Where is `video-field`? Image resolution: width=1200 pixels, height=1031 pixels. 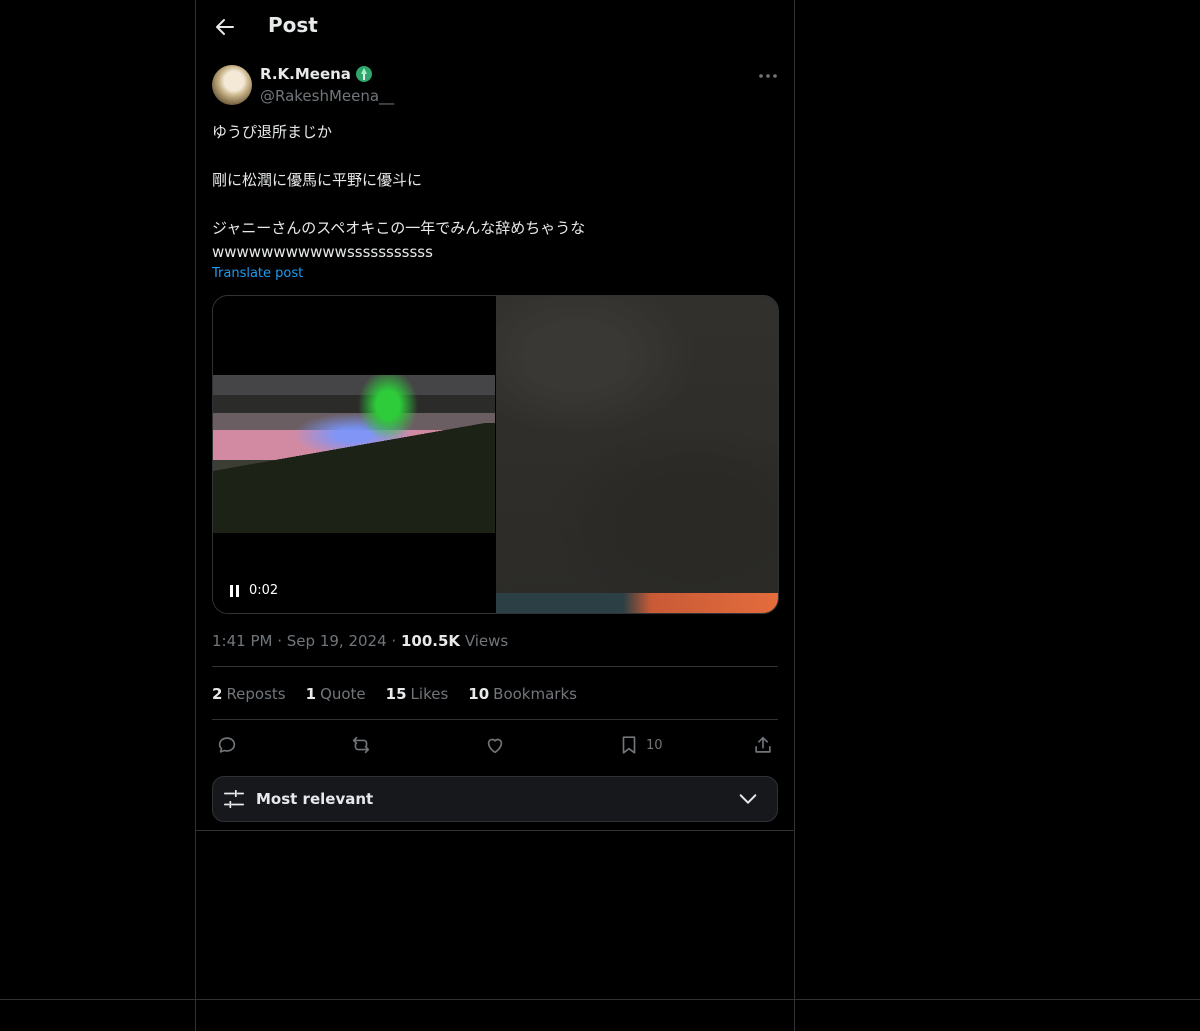 video-field is located at coordinates (354, 478).